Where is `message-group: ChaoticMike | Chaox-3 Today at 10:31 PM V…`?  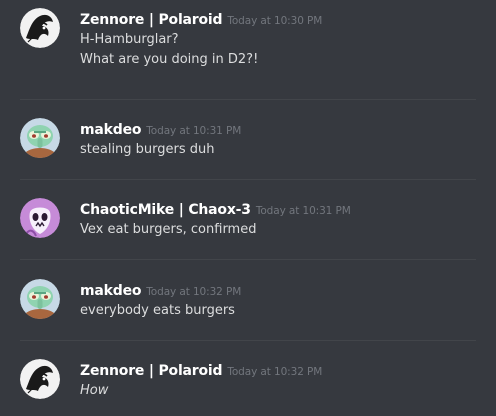 message-group: ChaoticMike | Chaox-3 Today at 10:31 PM V… is located at coordinates (248, 223).